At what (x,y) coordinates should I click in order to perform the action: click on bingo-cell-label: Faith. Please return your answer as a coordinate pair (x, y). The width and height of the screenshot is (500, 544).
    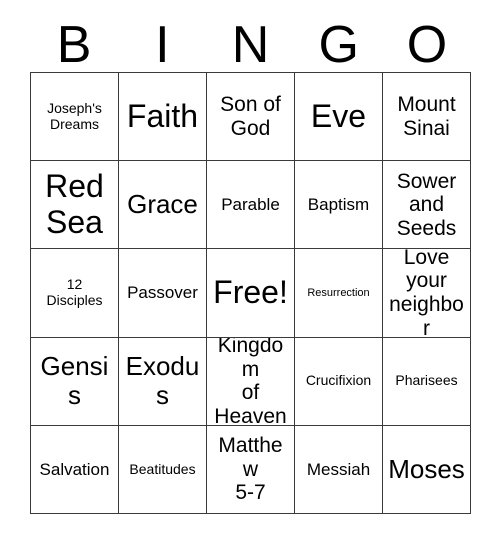
    Looking at the image, I should click on (162, 115).